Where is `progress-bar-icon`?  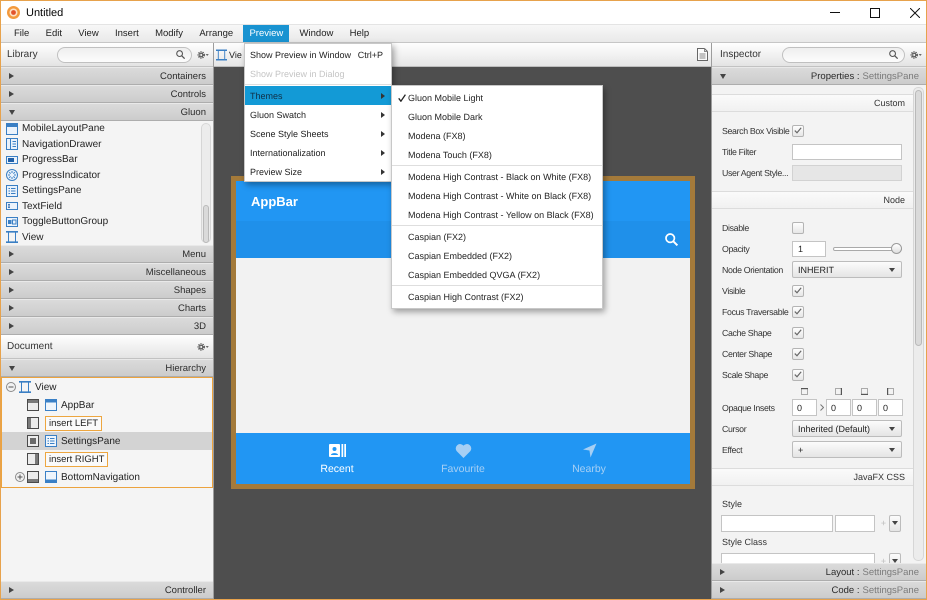
progress-bar-icon is located at coordinates (12, 160).